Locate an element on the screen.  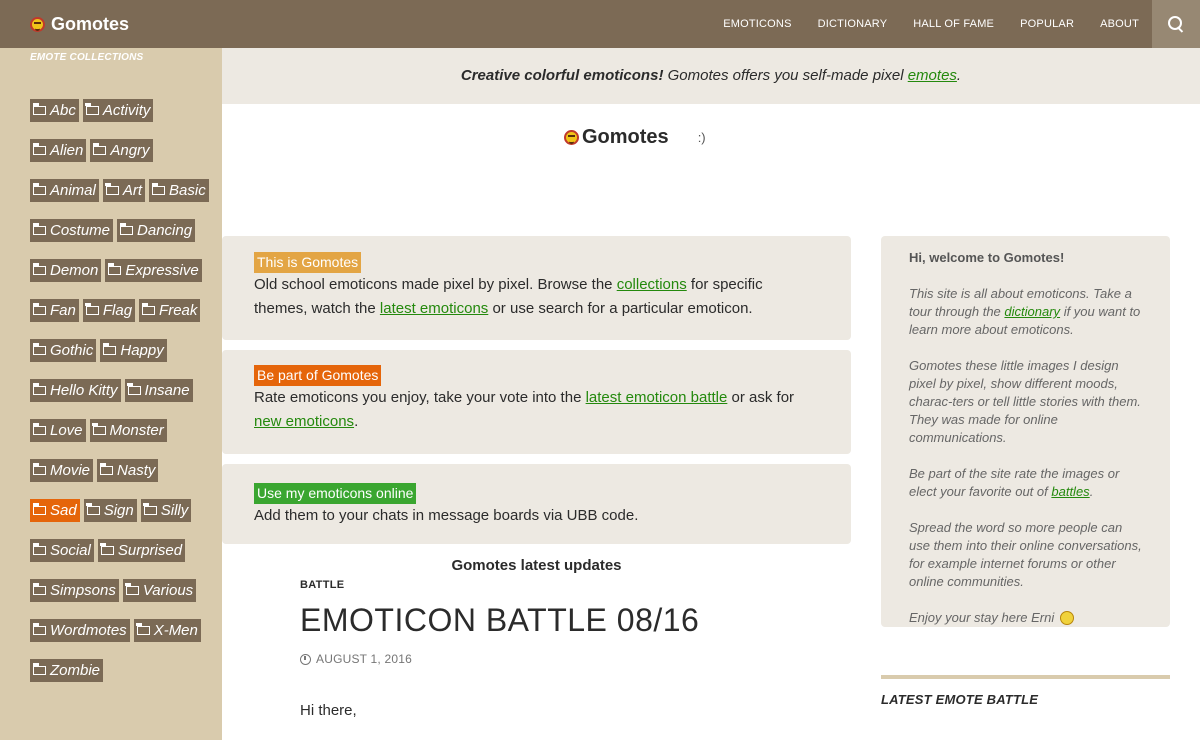
collection-tag-label: Abc is located at coordinates (63, 110).